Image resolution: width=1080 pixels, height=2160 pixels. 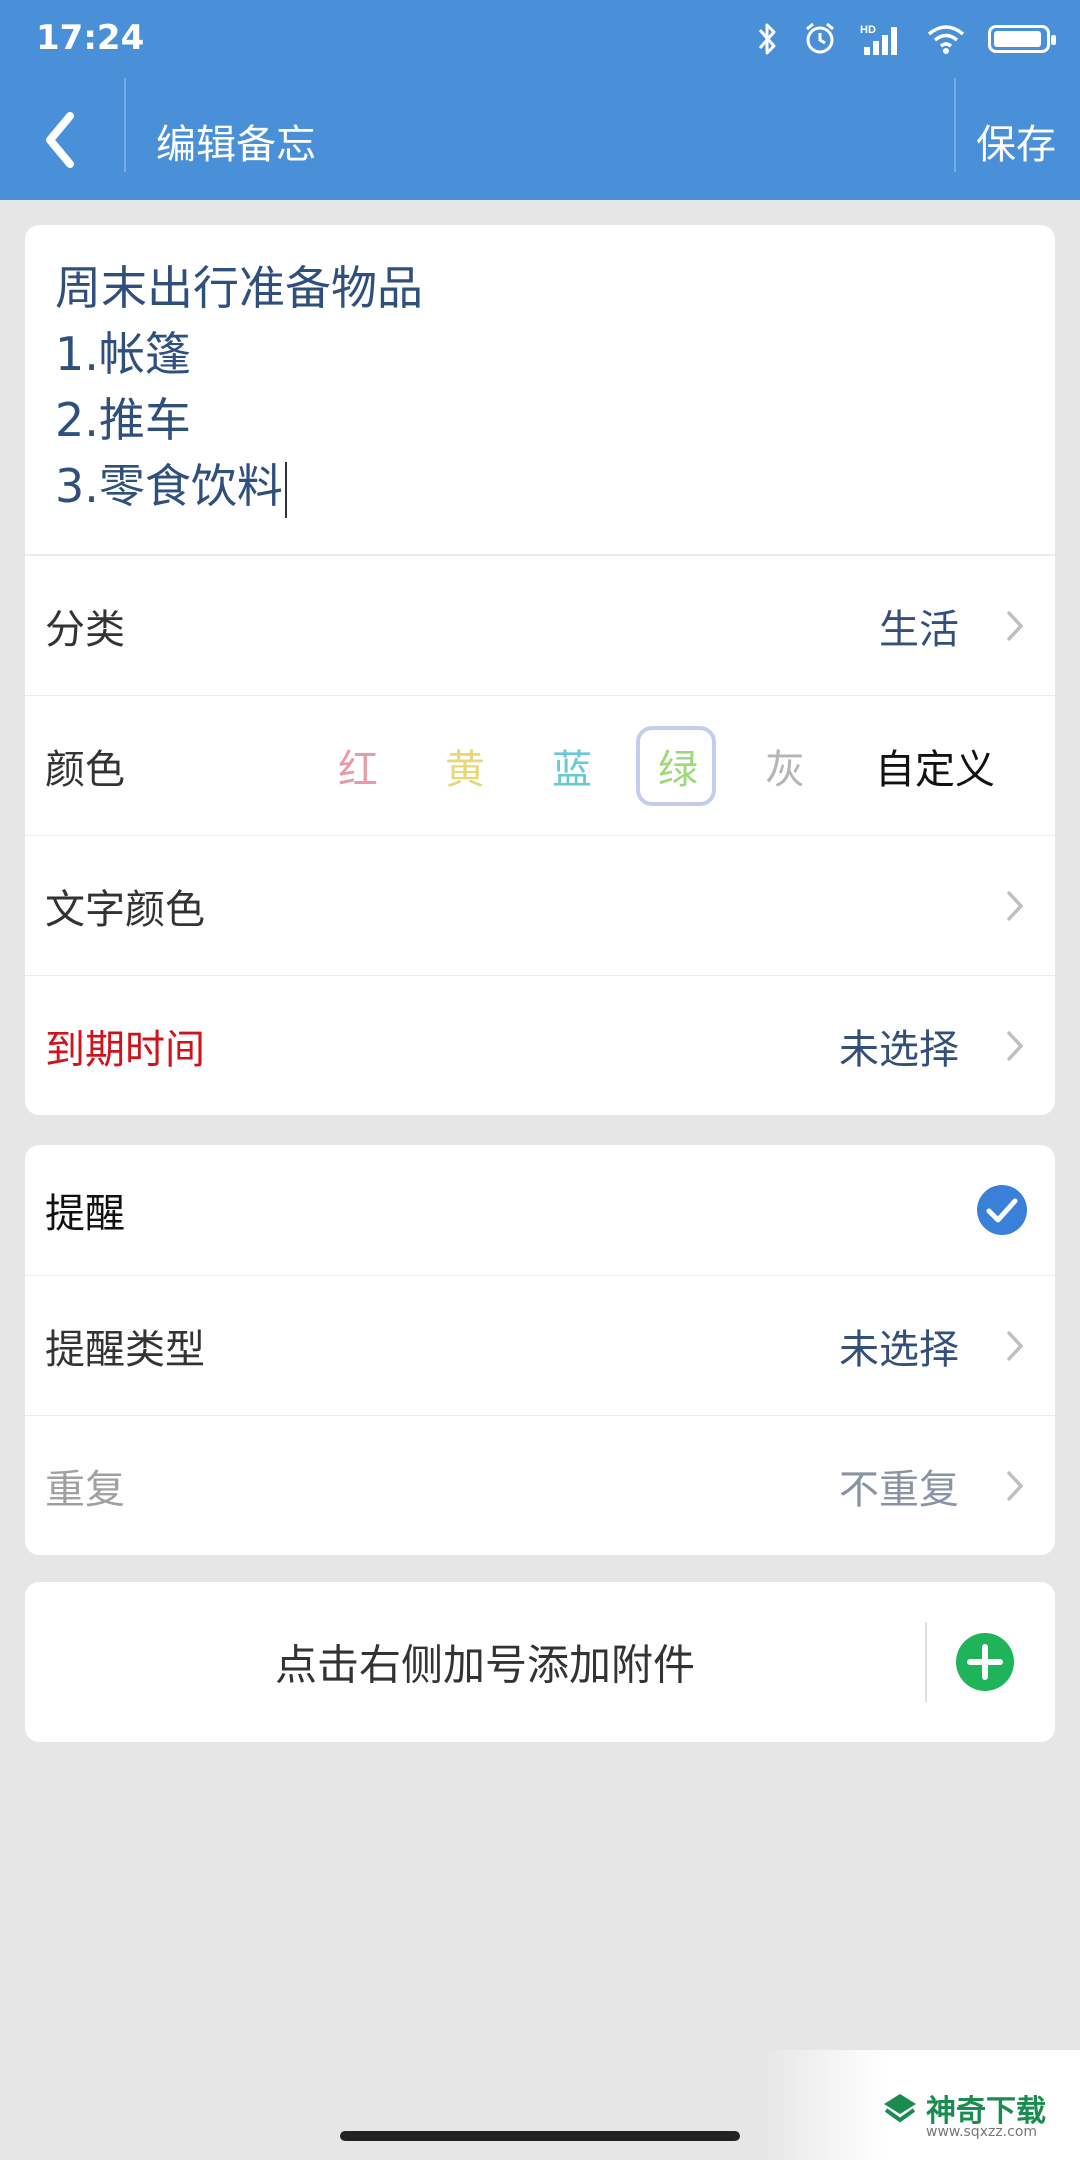 I want to click on color-option-gray: 灰, so click(x=785, y=766).